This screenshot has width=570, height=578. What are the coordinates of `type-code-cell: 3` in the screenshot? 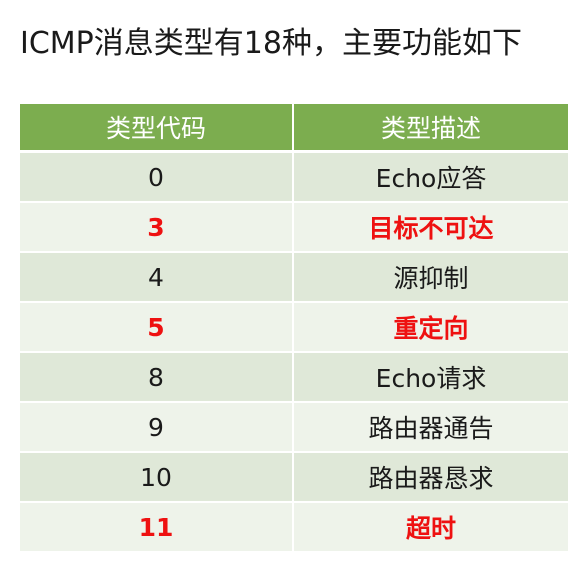 It's located at (156, 226).